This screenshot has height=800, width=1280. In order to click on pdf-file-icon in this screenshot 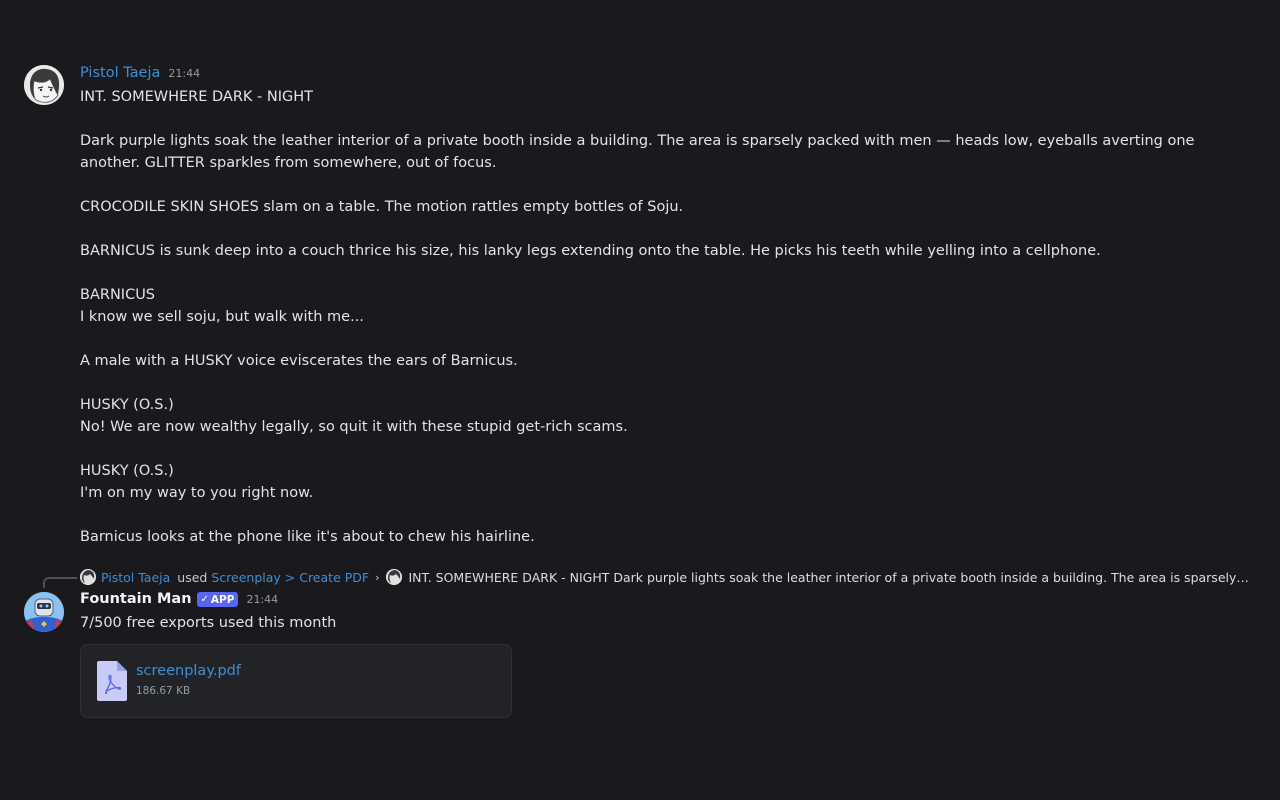, I will do `click(112, 681)`.